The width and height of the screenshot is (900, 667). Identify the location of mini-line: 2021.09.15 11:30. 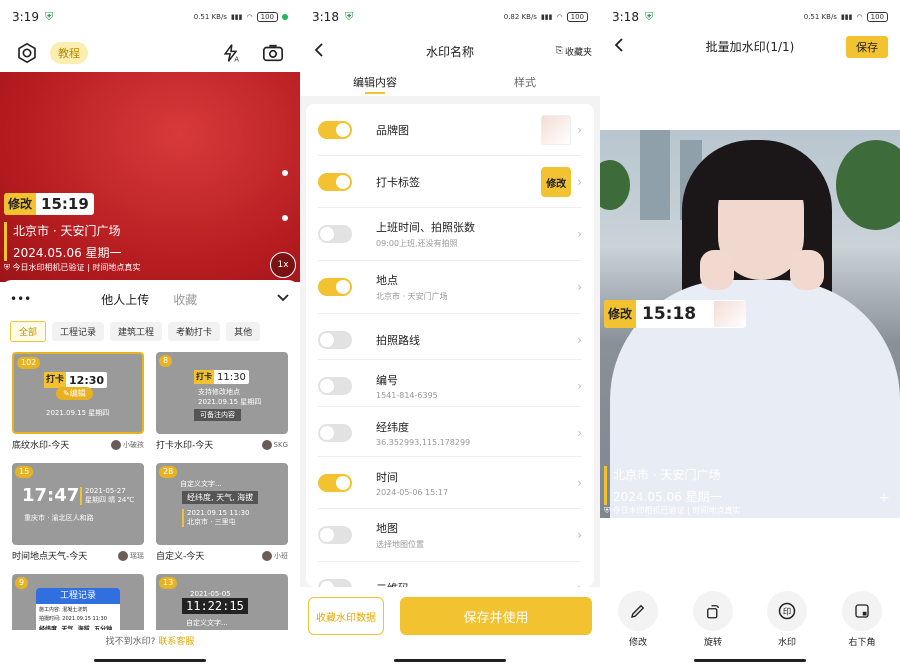
(218, 513).